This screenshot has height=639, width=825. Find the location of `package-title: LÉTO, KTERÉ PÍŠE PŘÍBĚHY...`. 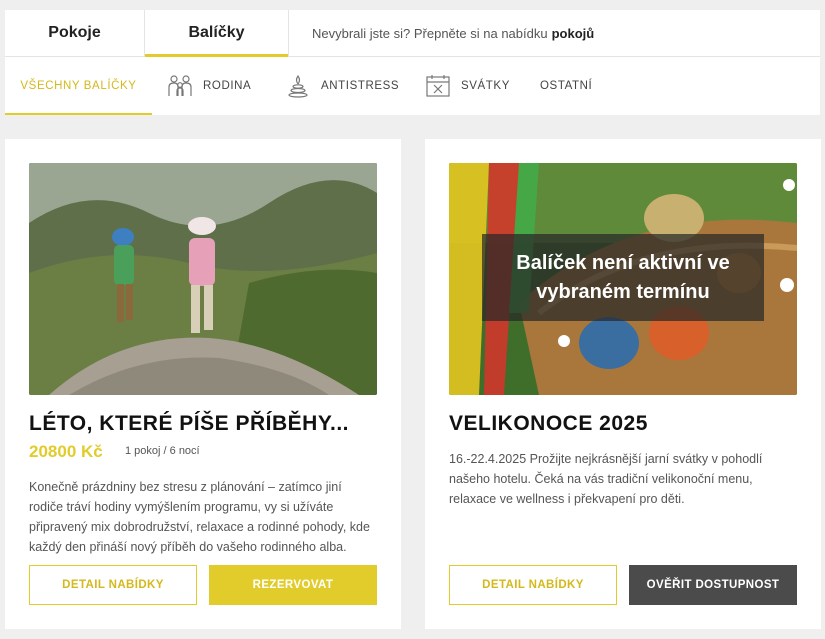

package-title: LÉTO, KTERÉ PÍŠE PŘÍBĚHY... is located at coordinates (189, 424).